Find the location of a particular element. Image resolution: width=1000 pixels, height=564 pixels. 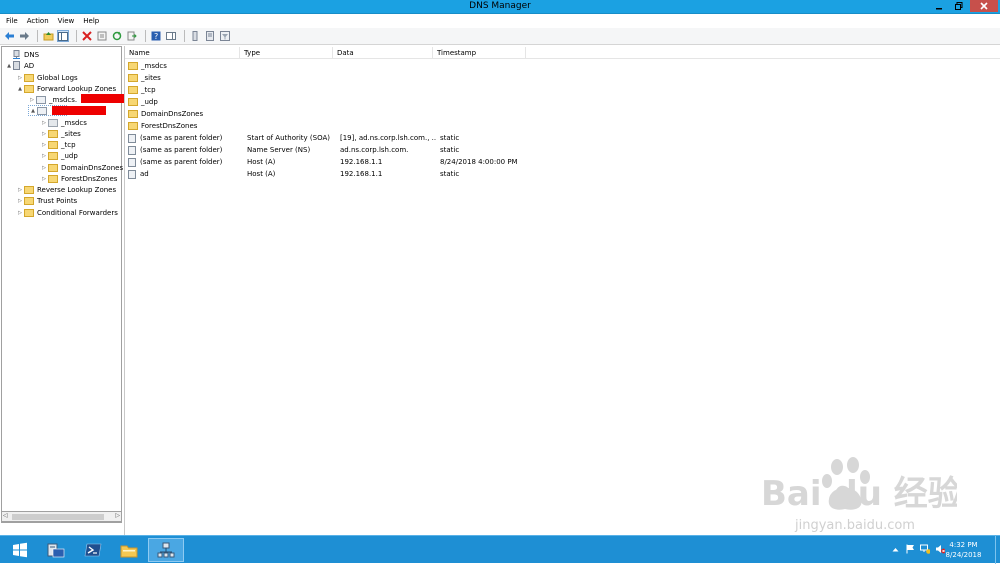

system-clock: 4:32 PM 8/24/2018 is located at coordinates (963, 550).